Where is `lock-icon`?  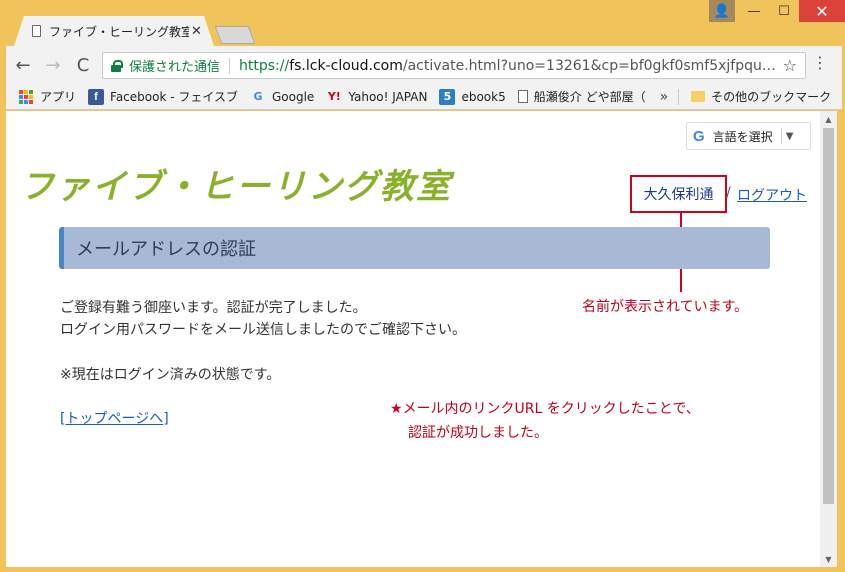
lock-icon is located at coordinates (117, 66).